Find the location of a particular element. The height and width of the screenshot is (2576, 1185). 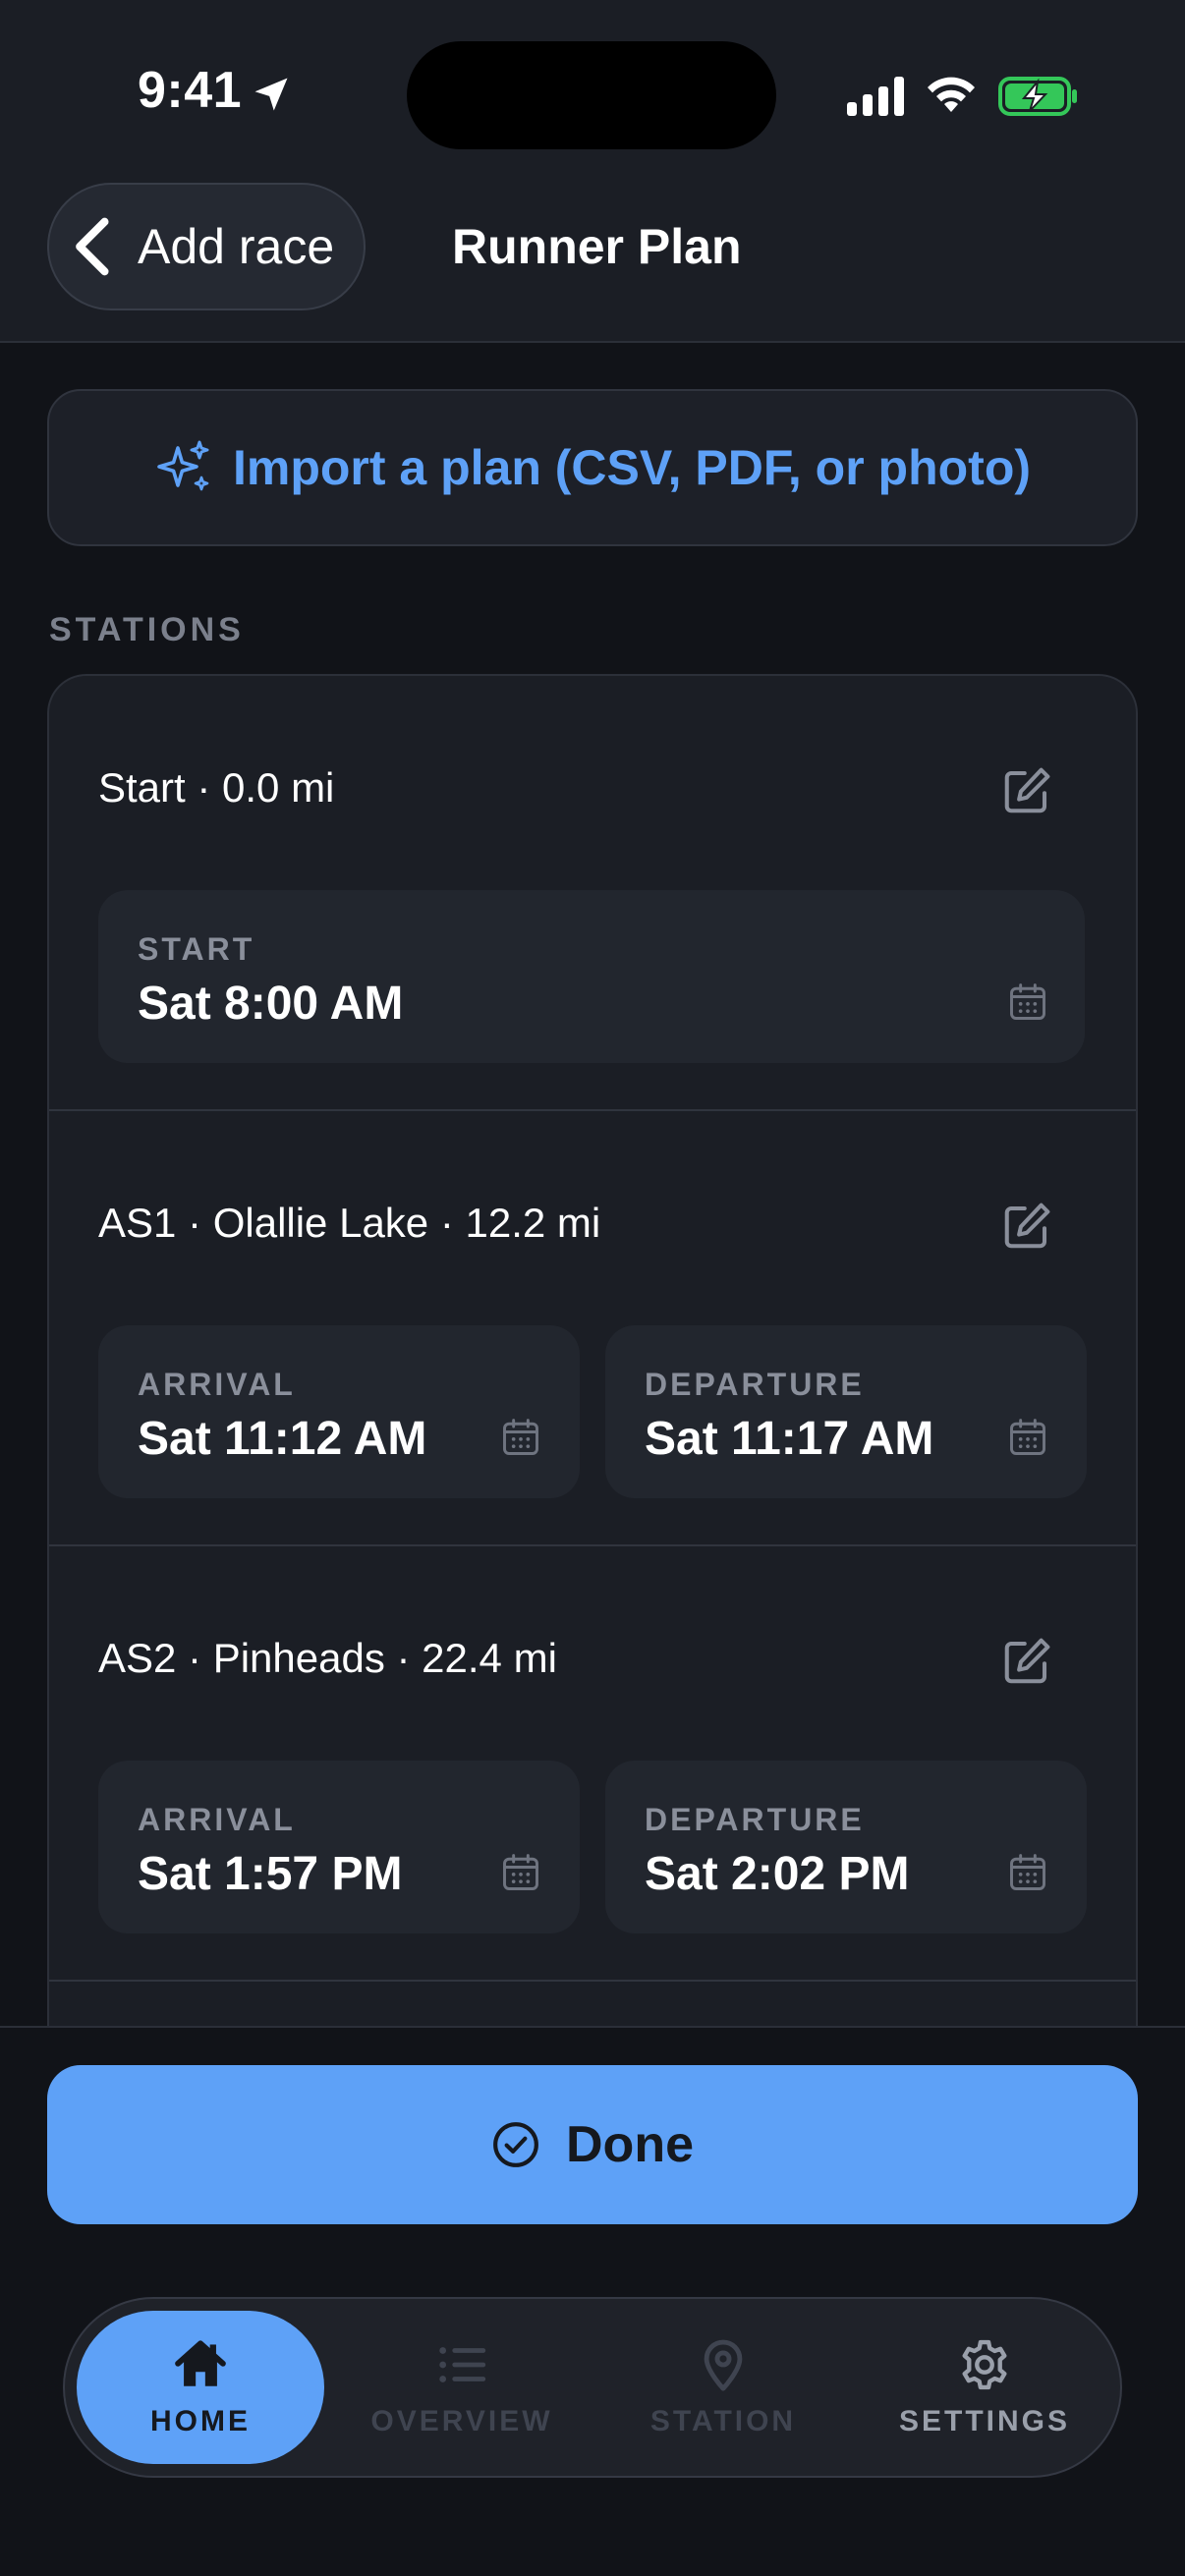

import-plan-label: Import a plan (CSV, PDF, or photo) is located at coordinates (632, 467).